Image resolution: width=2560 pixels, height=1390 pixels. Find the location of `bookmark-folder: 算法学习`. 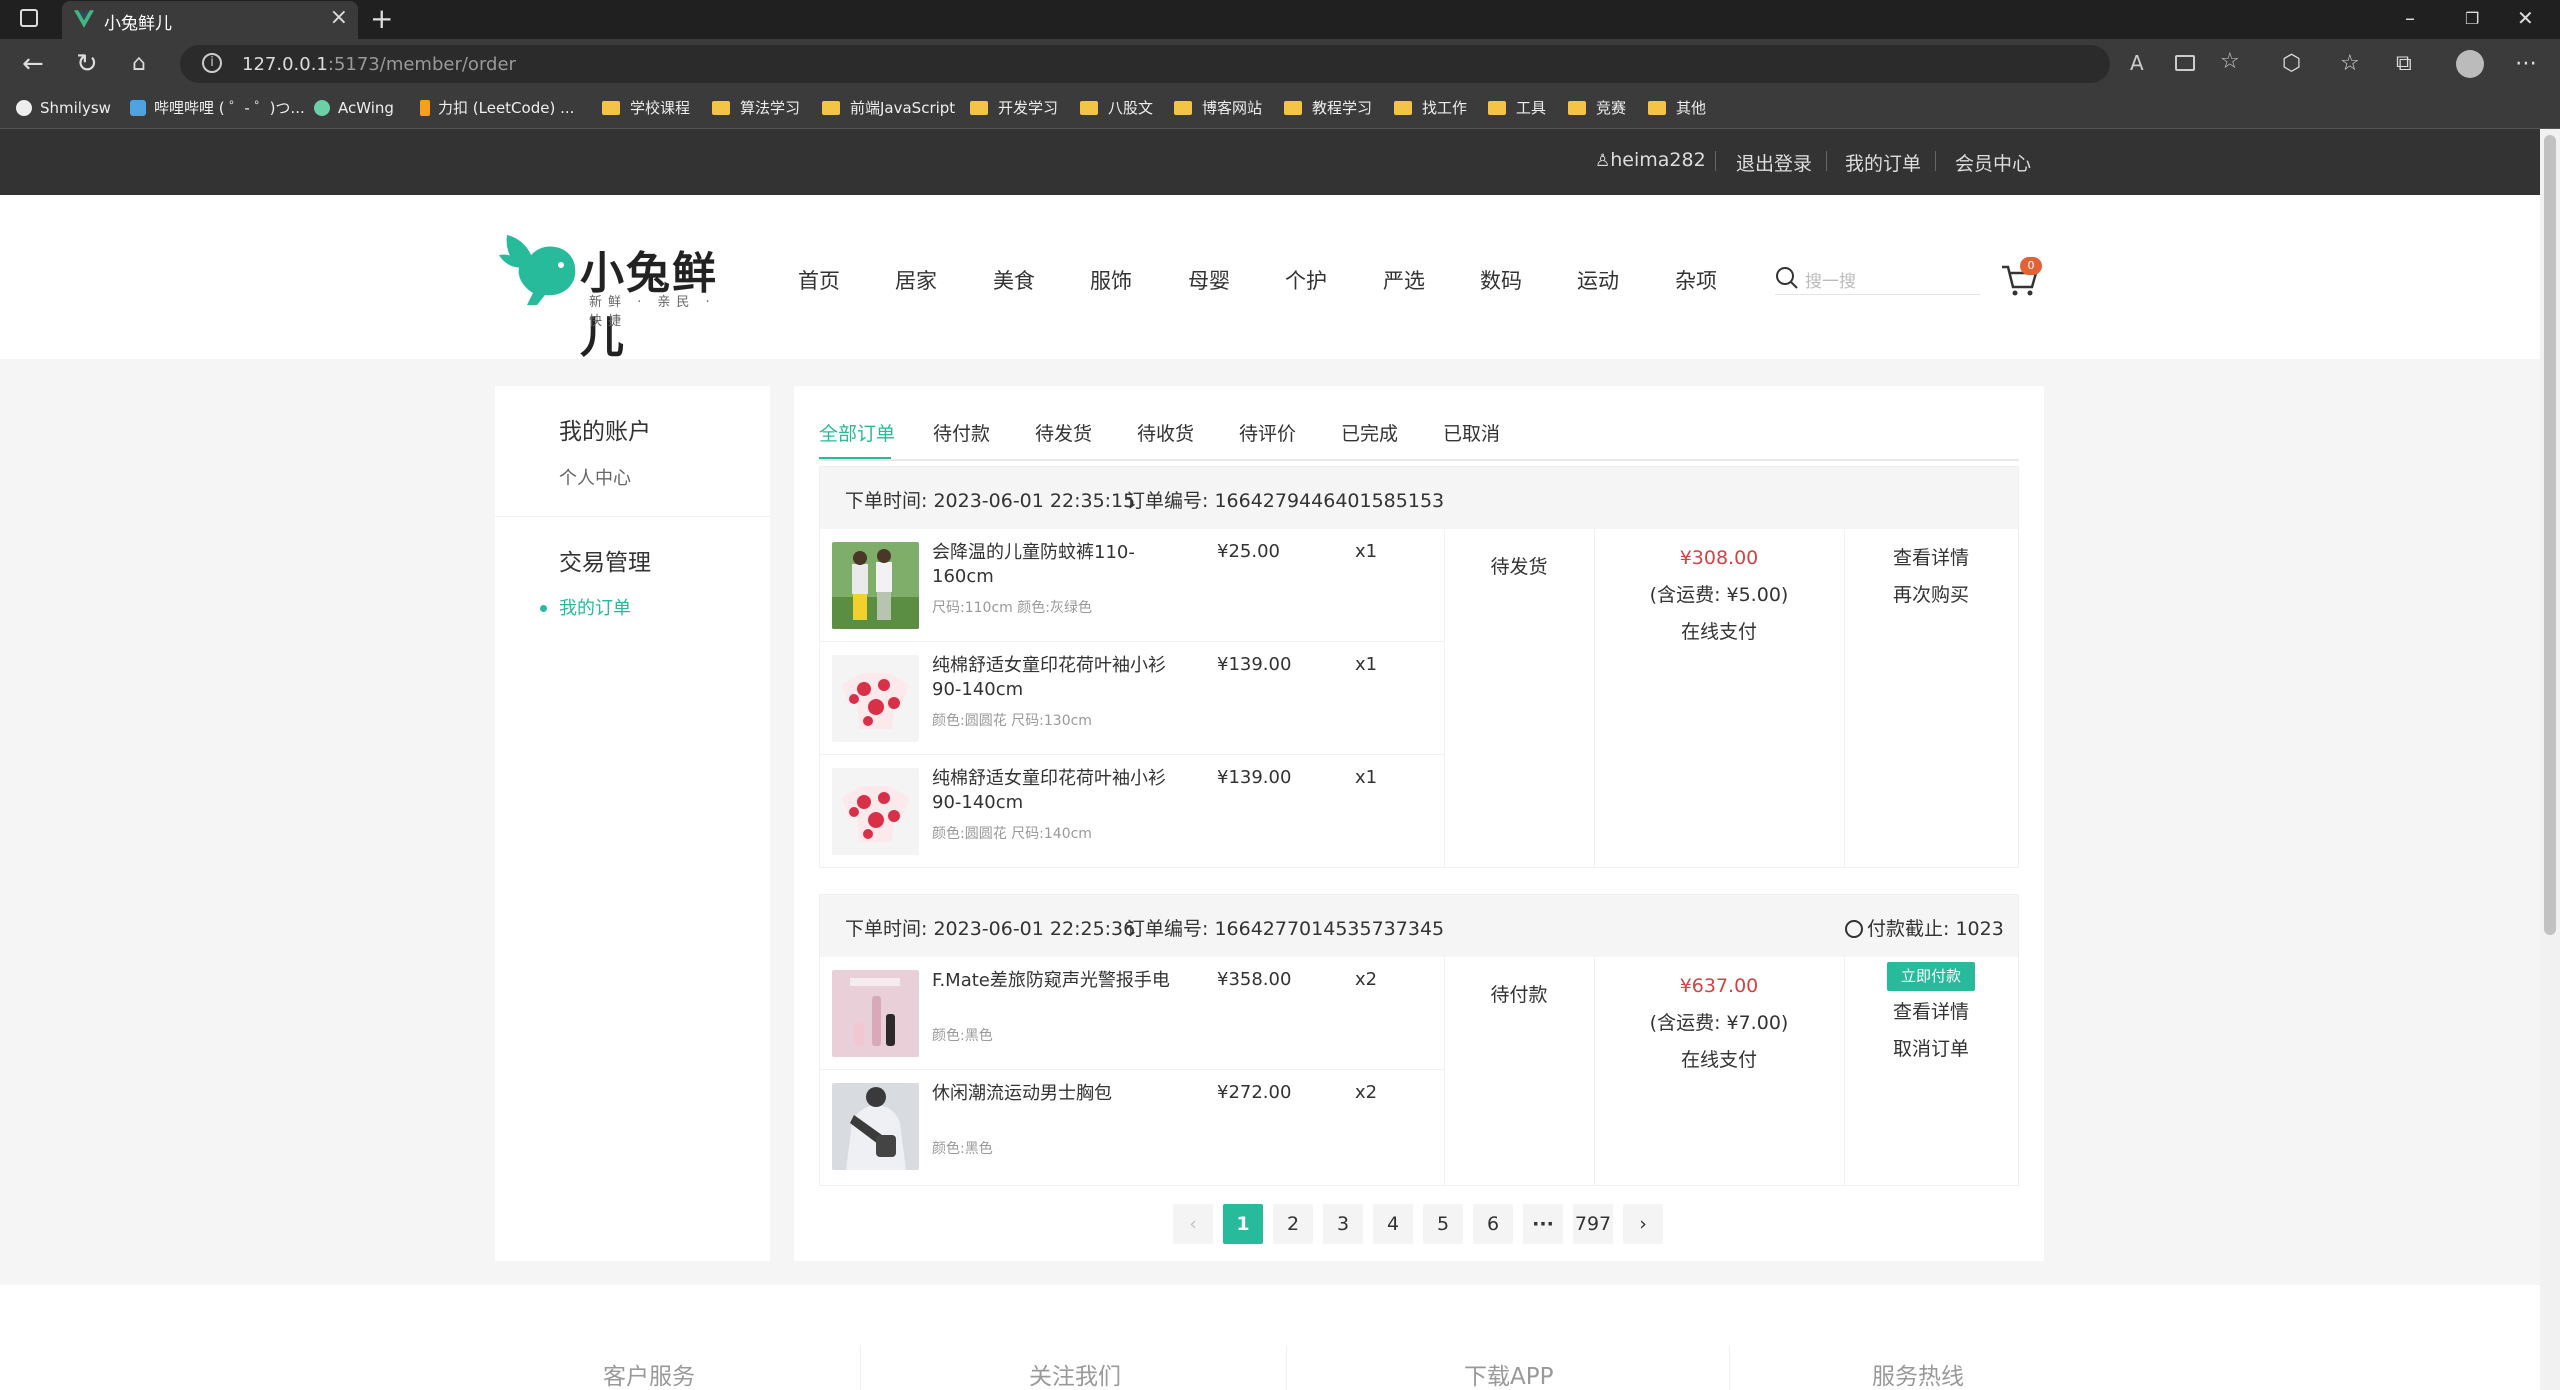

bookmark-folder: 算法学习 is located at coordinates (756, 109).